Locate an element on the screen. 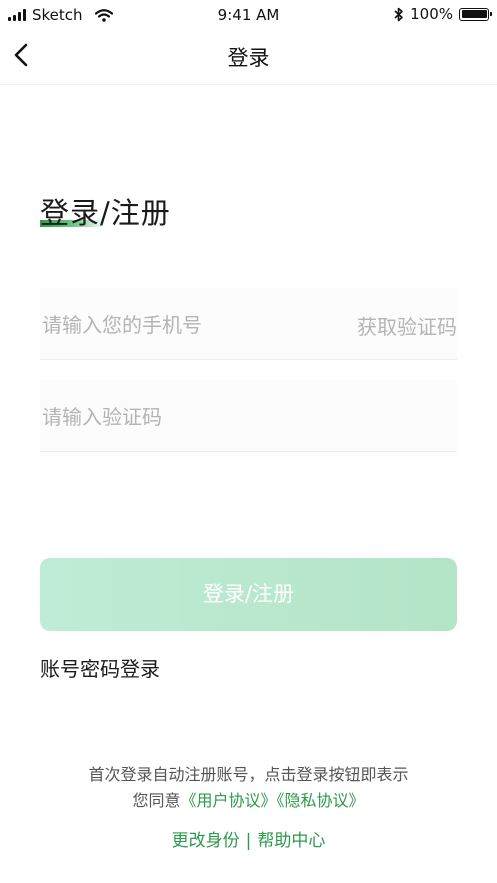 The image size is (497, 883). battery-icon is located at coordinates (475, 14).